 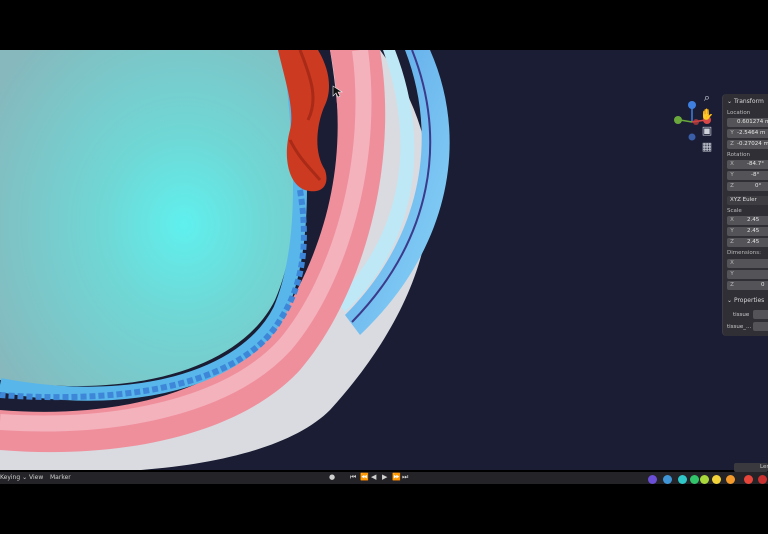 What do you see at coordinates (739, 155) in the screenshot?
I see `rotation-label: Rotation` at bounding box center [739, 155].